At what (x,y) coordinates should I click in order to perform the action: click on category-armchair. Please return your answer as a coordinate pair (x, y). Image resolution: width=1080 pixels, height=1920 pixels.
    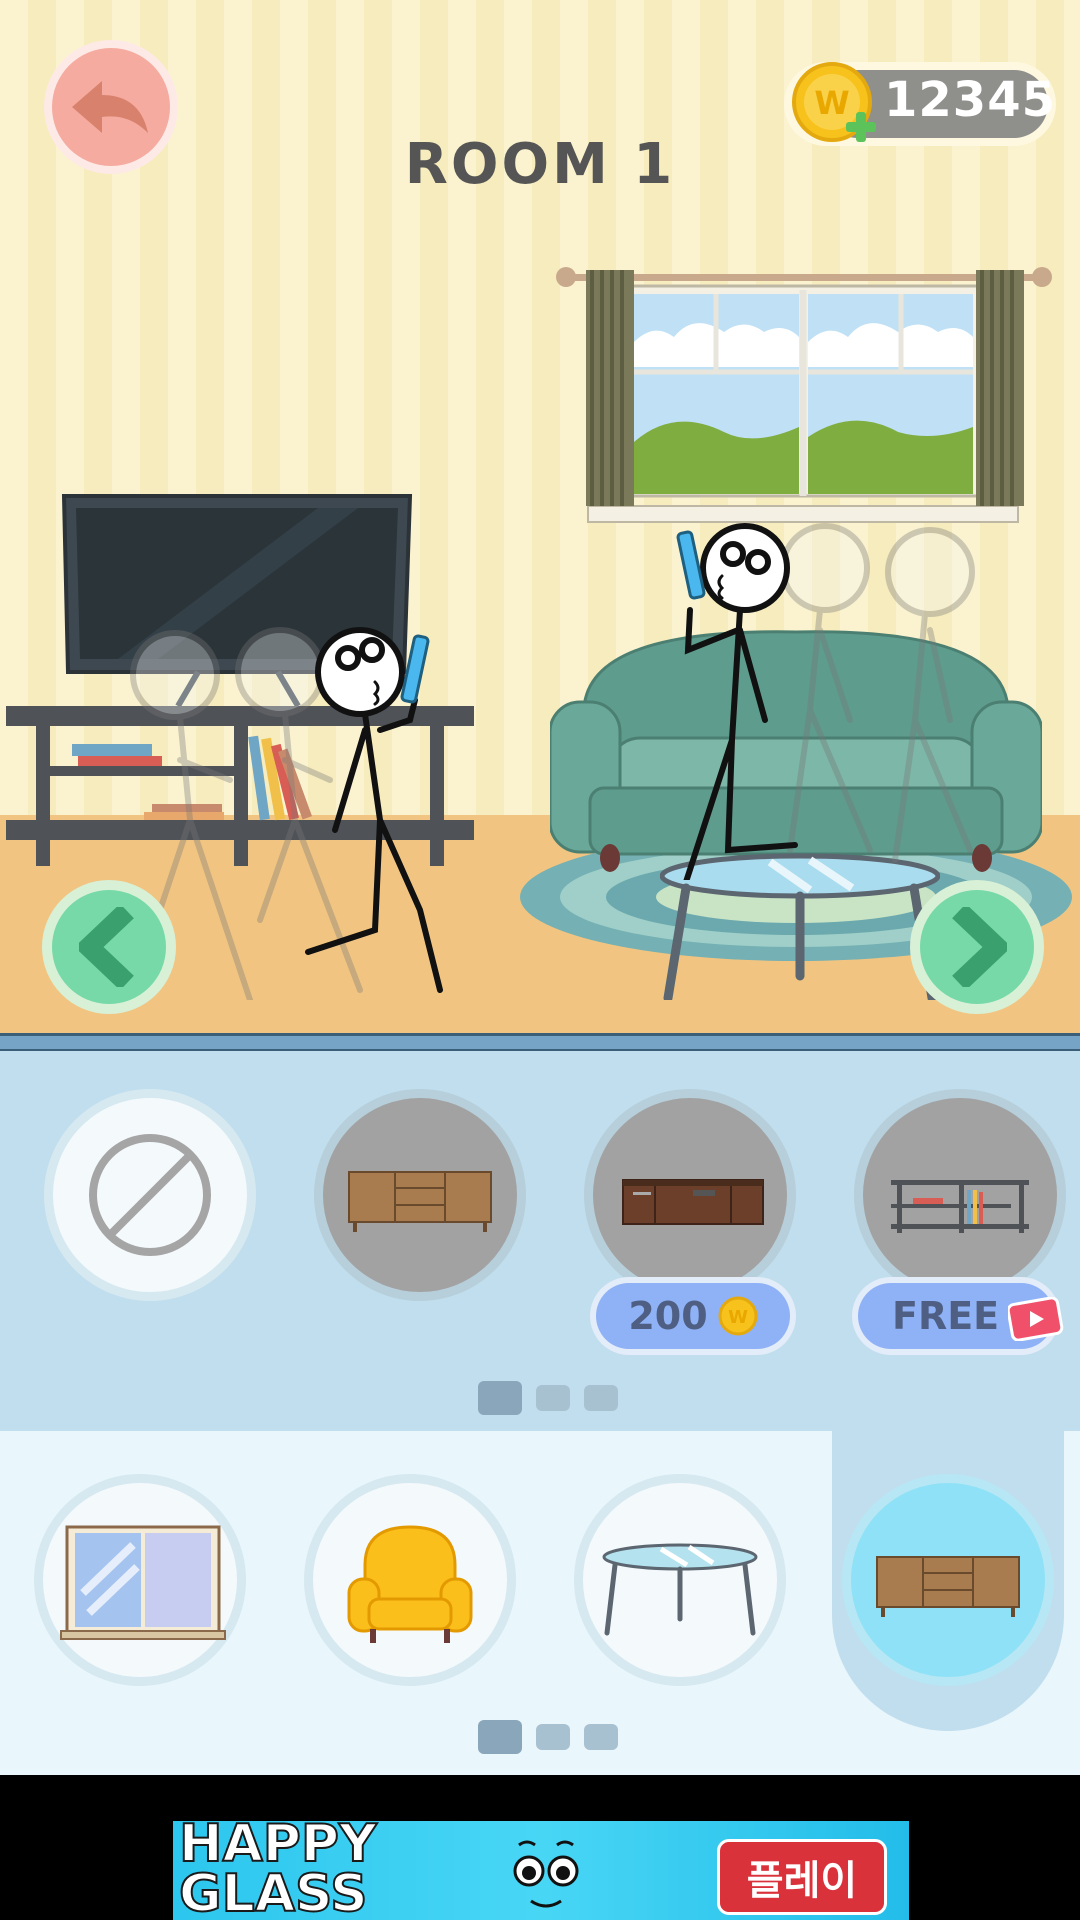
    Looking at the image, I should click on (410, 1580).